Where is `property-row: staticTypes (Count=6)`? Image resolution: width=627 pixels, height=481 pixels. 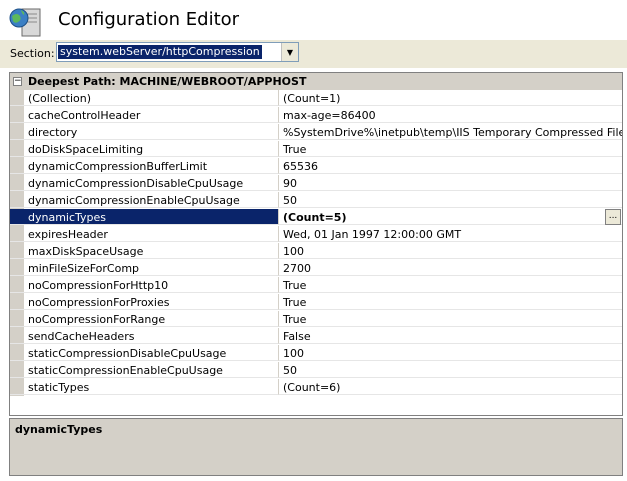 property-row: staticTypes (Count=6) is located at coordinates (316, 387).